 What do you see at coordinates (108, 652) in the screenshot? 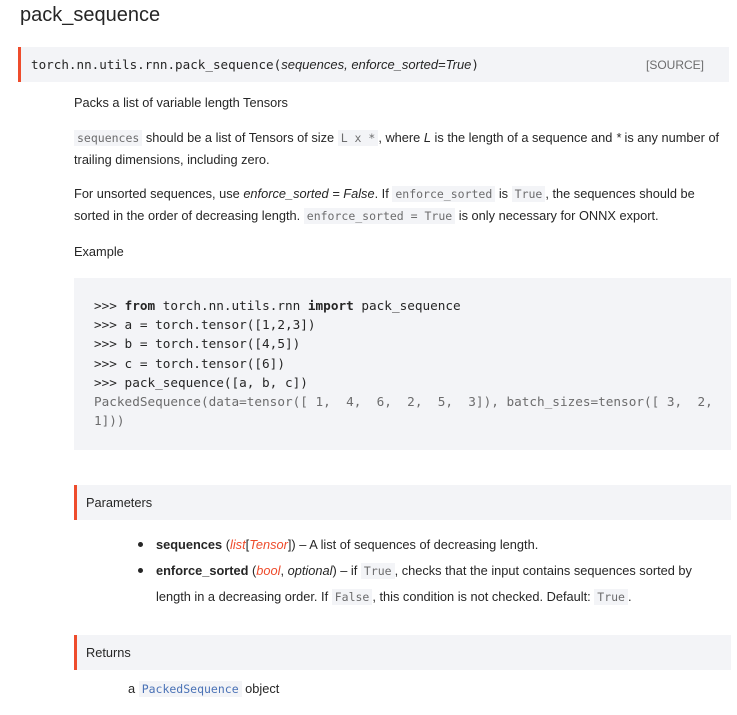
I see `returns-header-label: Returns` at bounding box center [108, 652].